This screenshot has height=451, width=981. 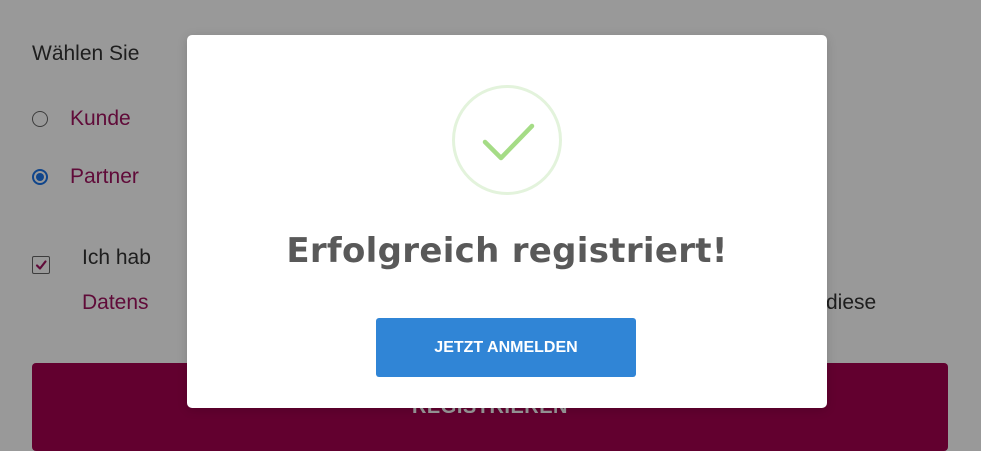 I want to click on login-now-button: JETZT ANMELDEN, so click(x=506, y=347).